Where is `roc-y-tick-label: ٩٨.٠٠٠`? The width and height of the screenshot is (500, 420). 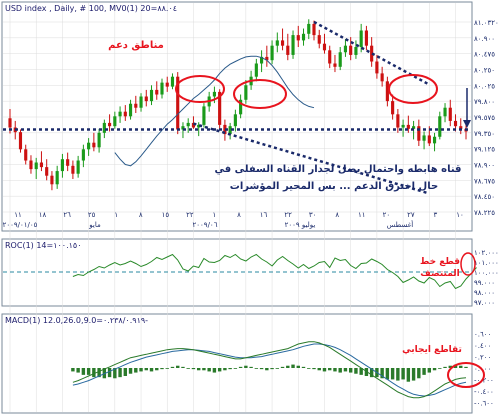 roc-y-tick-label: ٩٨.٠٠٠ is located at coordinates (484, 293).